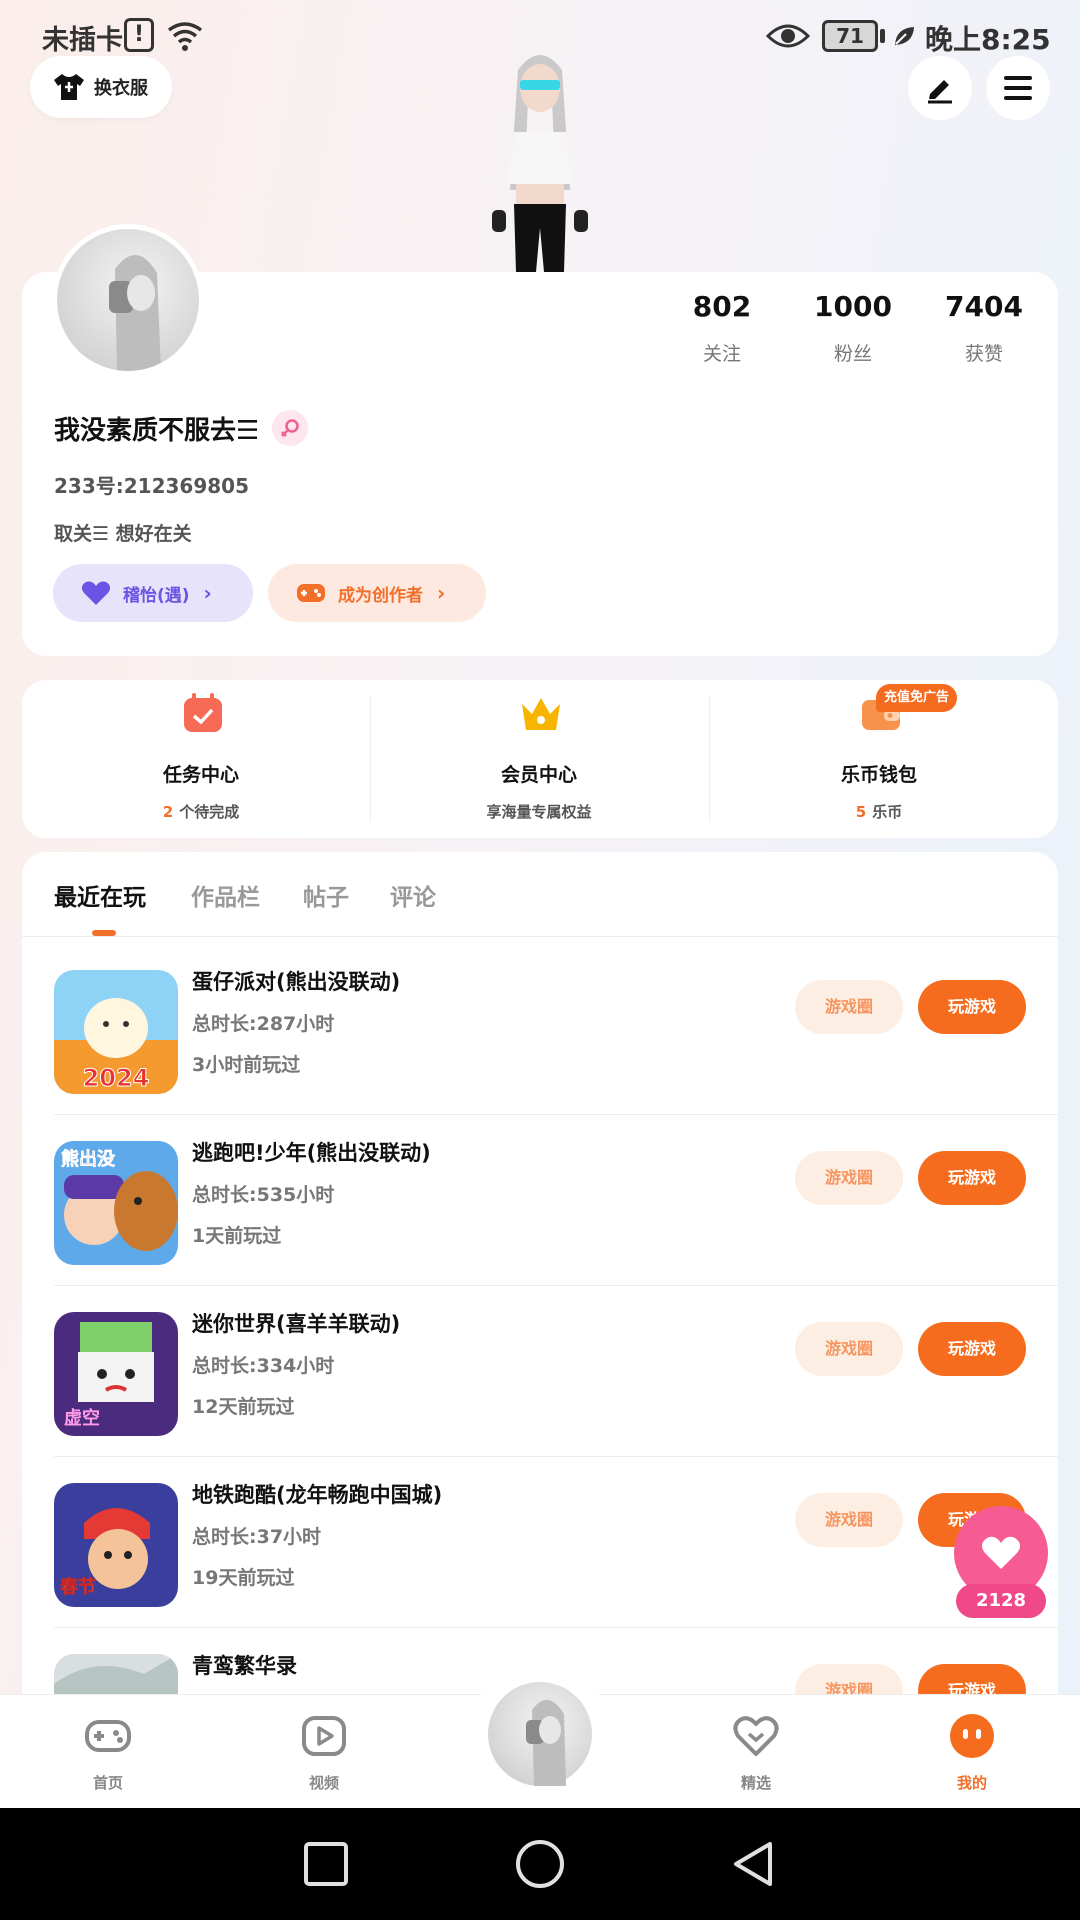 This screenshot has height=1920, width=1080. I want to click on tab-posts: 帖子, so click(326, 895).